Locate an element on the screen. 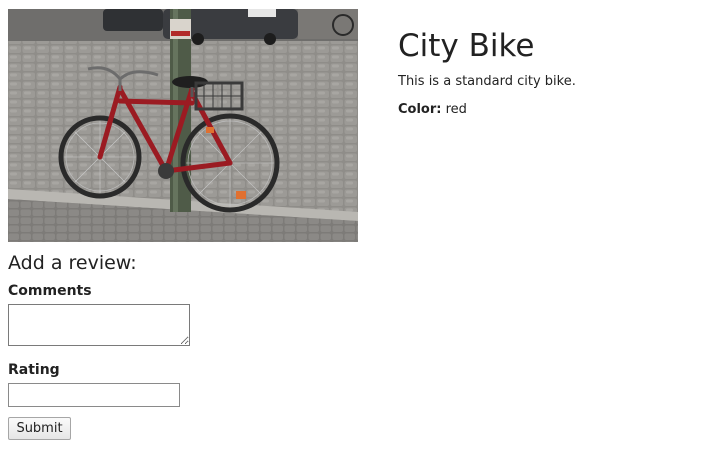 Image resolution: width=716 pixels, height=462 pixels. product-color: Color: red is located at coordinates (432, 109).